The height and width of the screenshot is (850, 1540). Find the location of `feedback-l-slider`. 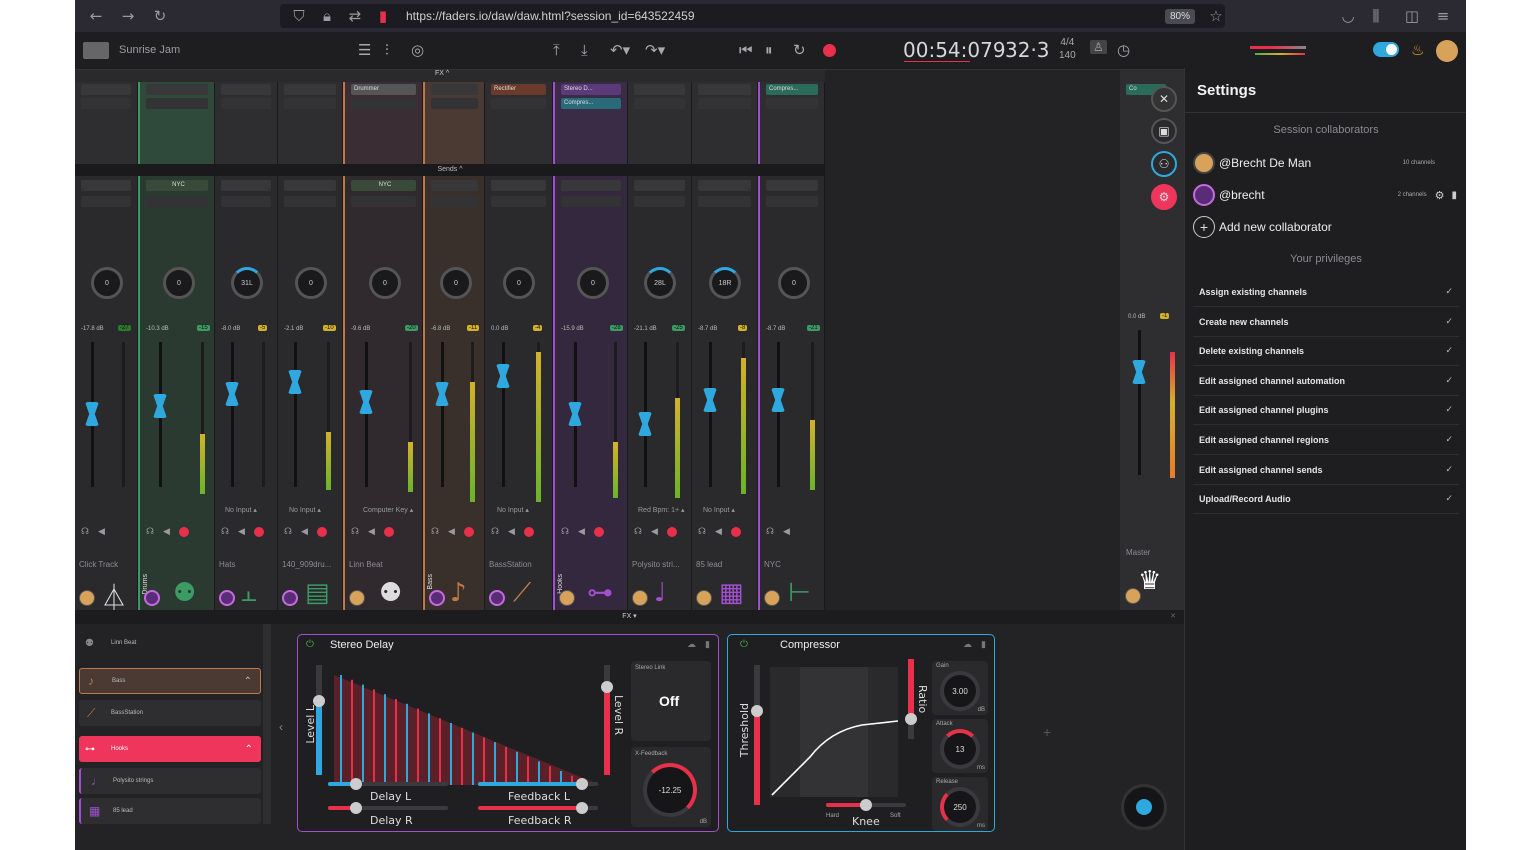

feedback-l-slider is located at coordinates (538, 784).